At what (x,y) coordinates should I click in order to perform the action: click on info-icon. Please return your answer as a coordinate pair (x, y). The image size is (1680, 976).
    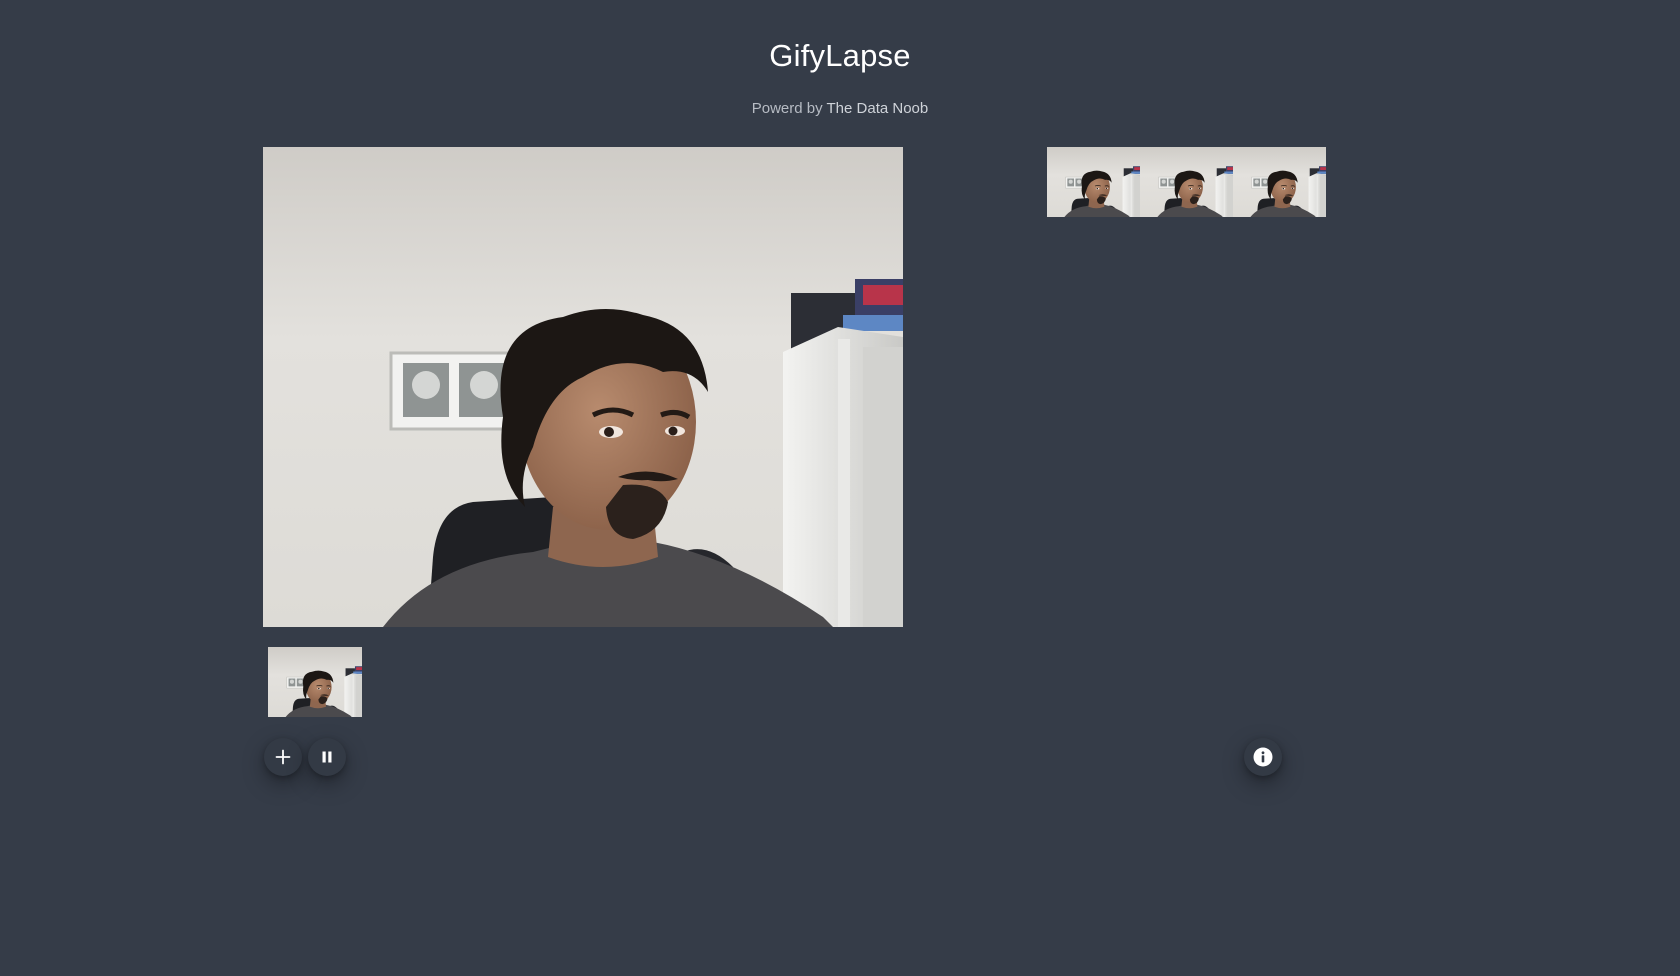
    Looking at the image, I should click on (1263, 757).